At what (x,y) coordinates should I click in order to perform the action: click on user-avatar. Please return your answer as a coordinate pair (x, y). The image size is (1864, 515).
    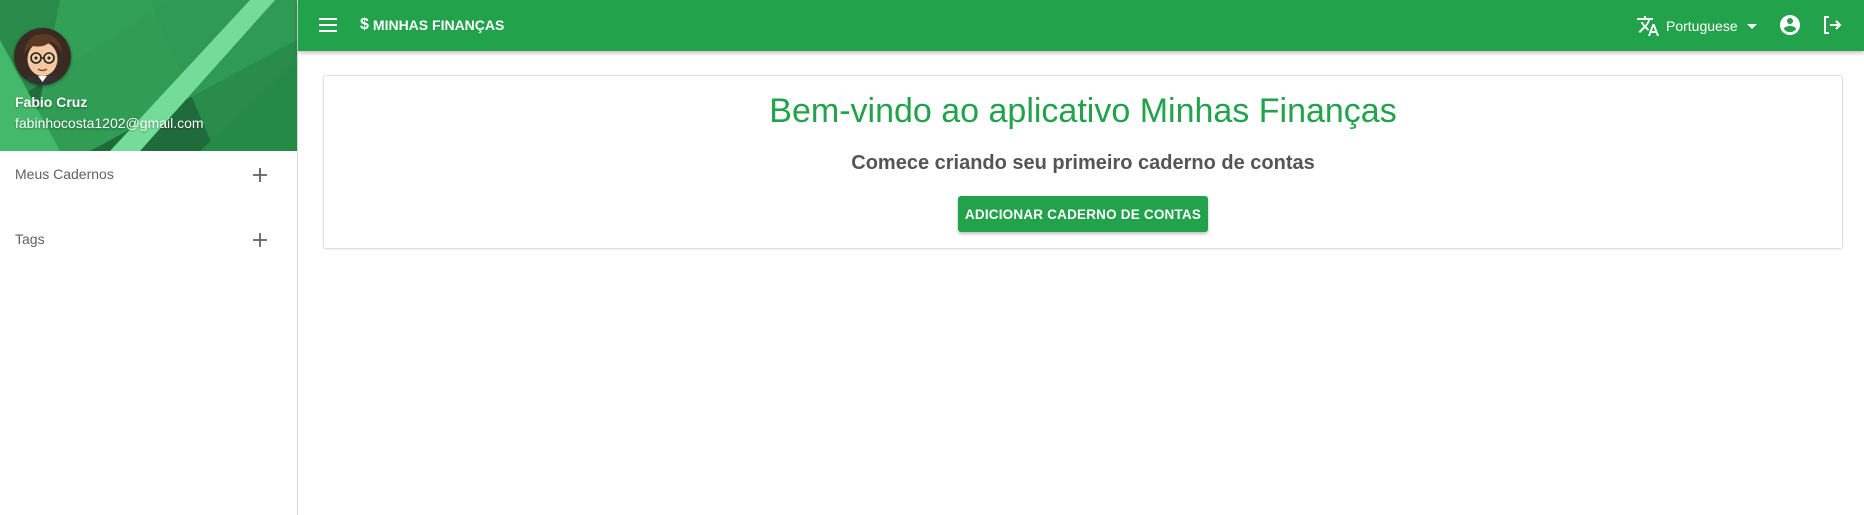
    Looking at the image, I should click on (42, 56).